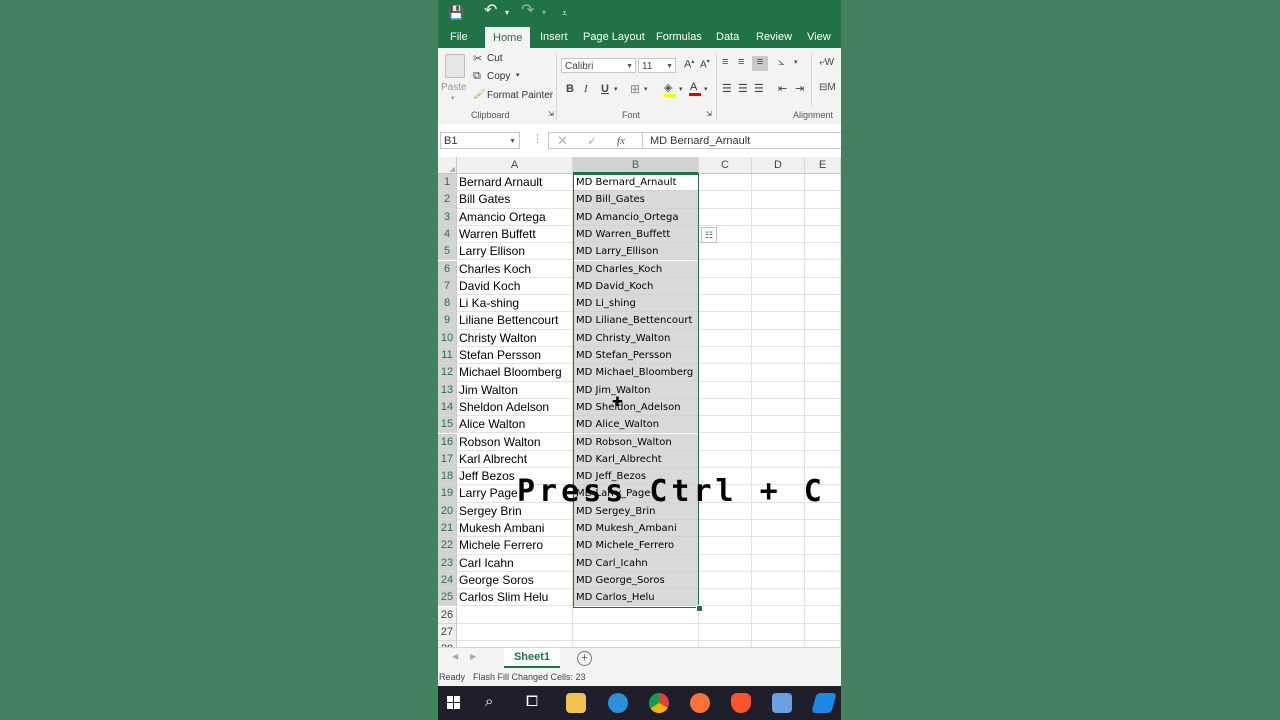  I want to click on tab-insert: Insert, so click(554, 37).